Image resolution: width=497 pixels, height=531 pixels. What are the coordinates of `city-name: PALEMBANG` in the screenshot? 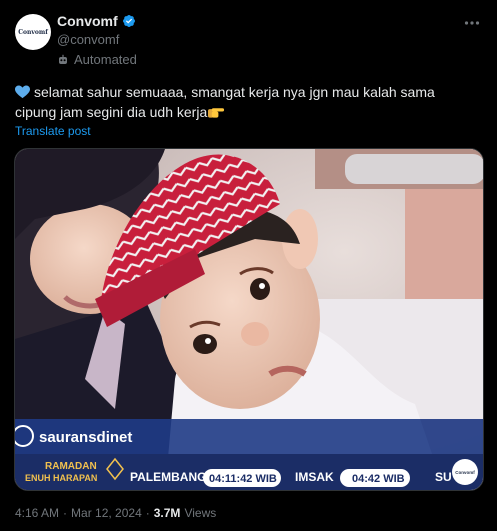 It's located at (168, 477).